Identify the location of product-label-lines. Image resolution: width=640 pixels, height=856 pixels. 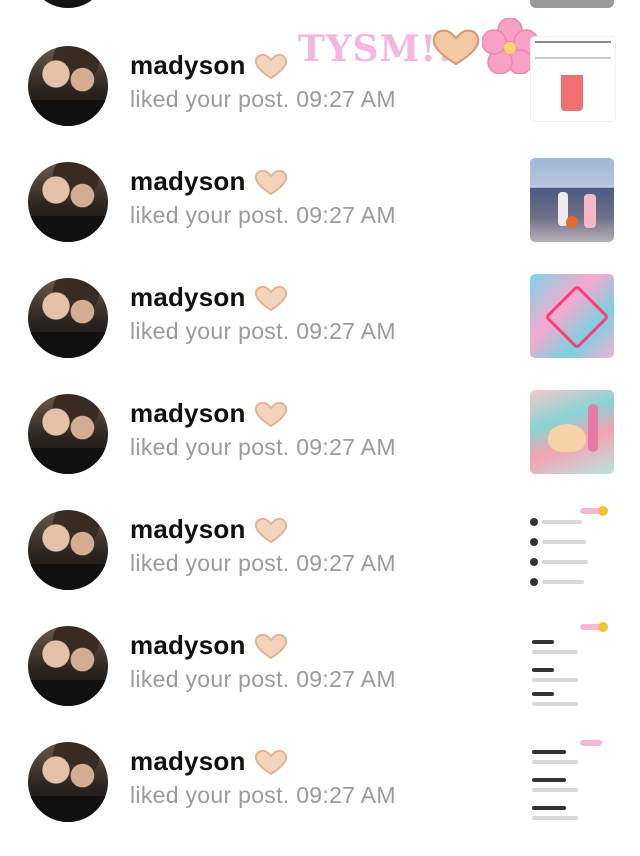
(573, 50).